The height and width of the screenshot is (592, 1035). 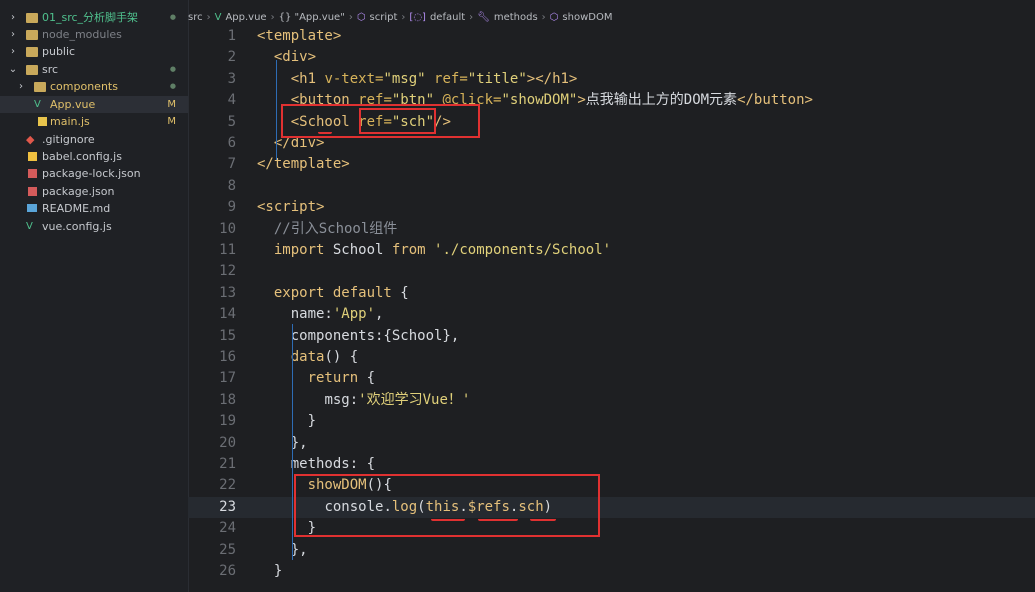 I want to click on code-token: 点我输出上方的DOM元素, so click(x=661, y=100).